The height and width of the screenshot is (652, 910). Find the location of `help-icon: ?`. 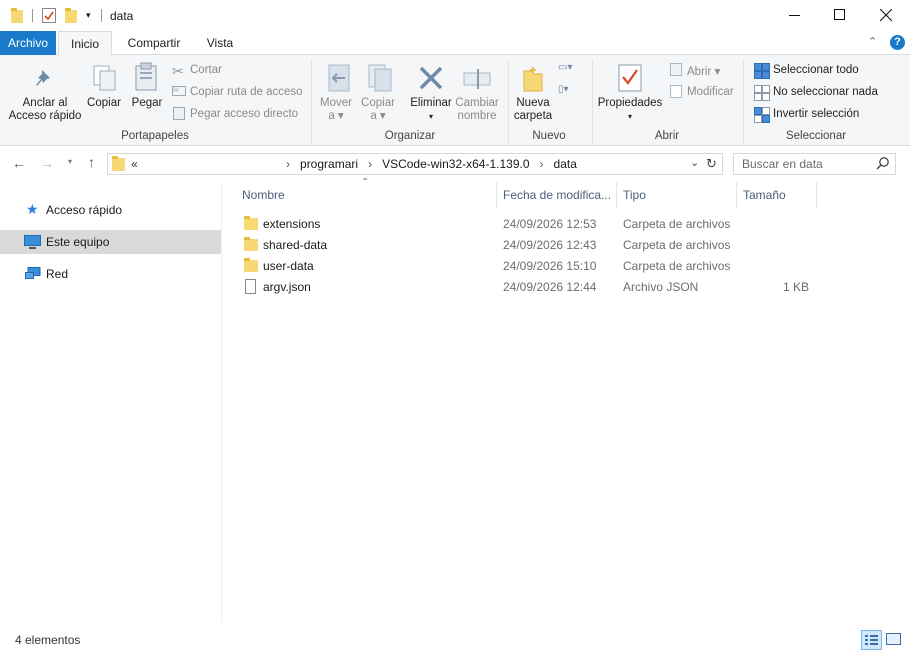

help-icon: ? is located at coordinates (897, 42).